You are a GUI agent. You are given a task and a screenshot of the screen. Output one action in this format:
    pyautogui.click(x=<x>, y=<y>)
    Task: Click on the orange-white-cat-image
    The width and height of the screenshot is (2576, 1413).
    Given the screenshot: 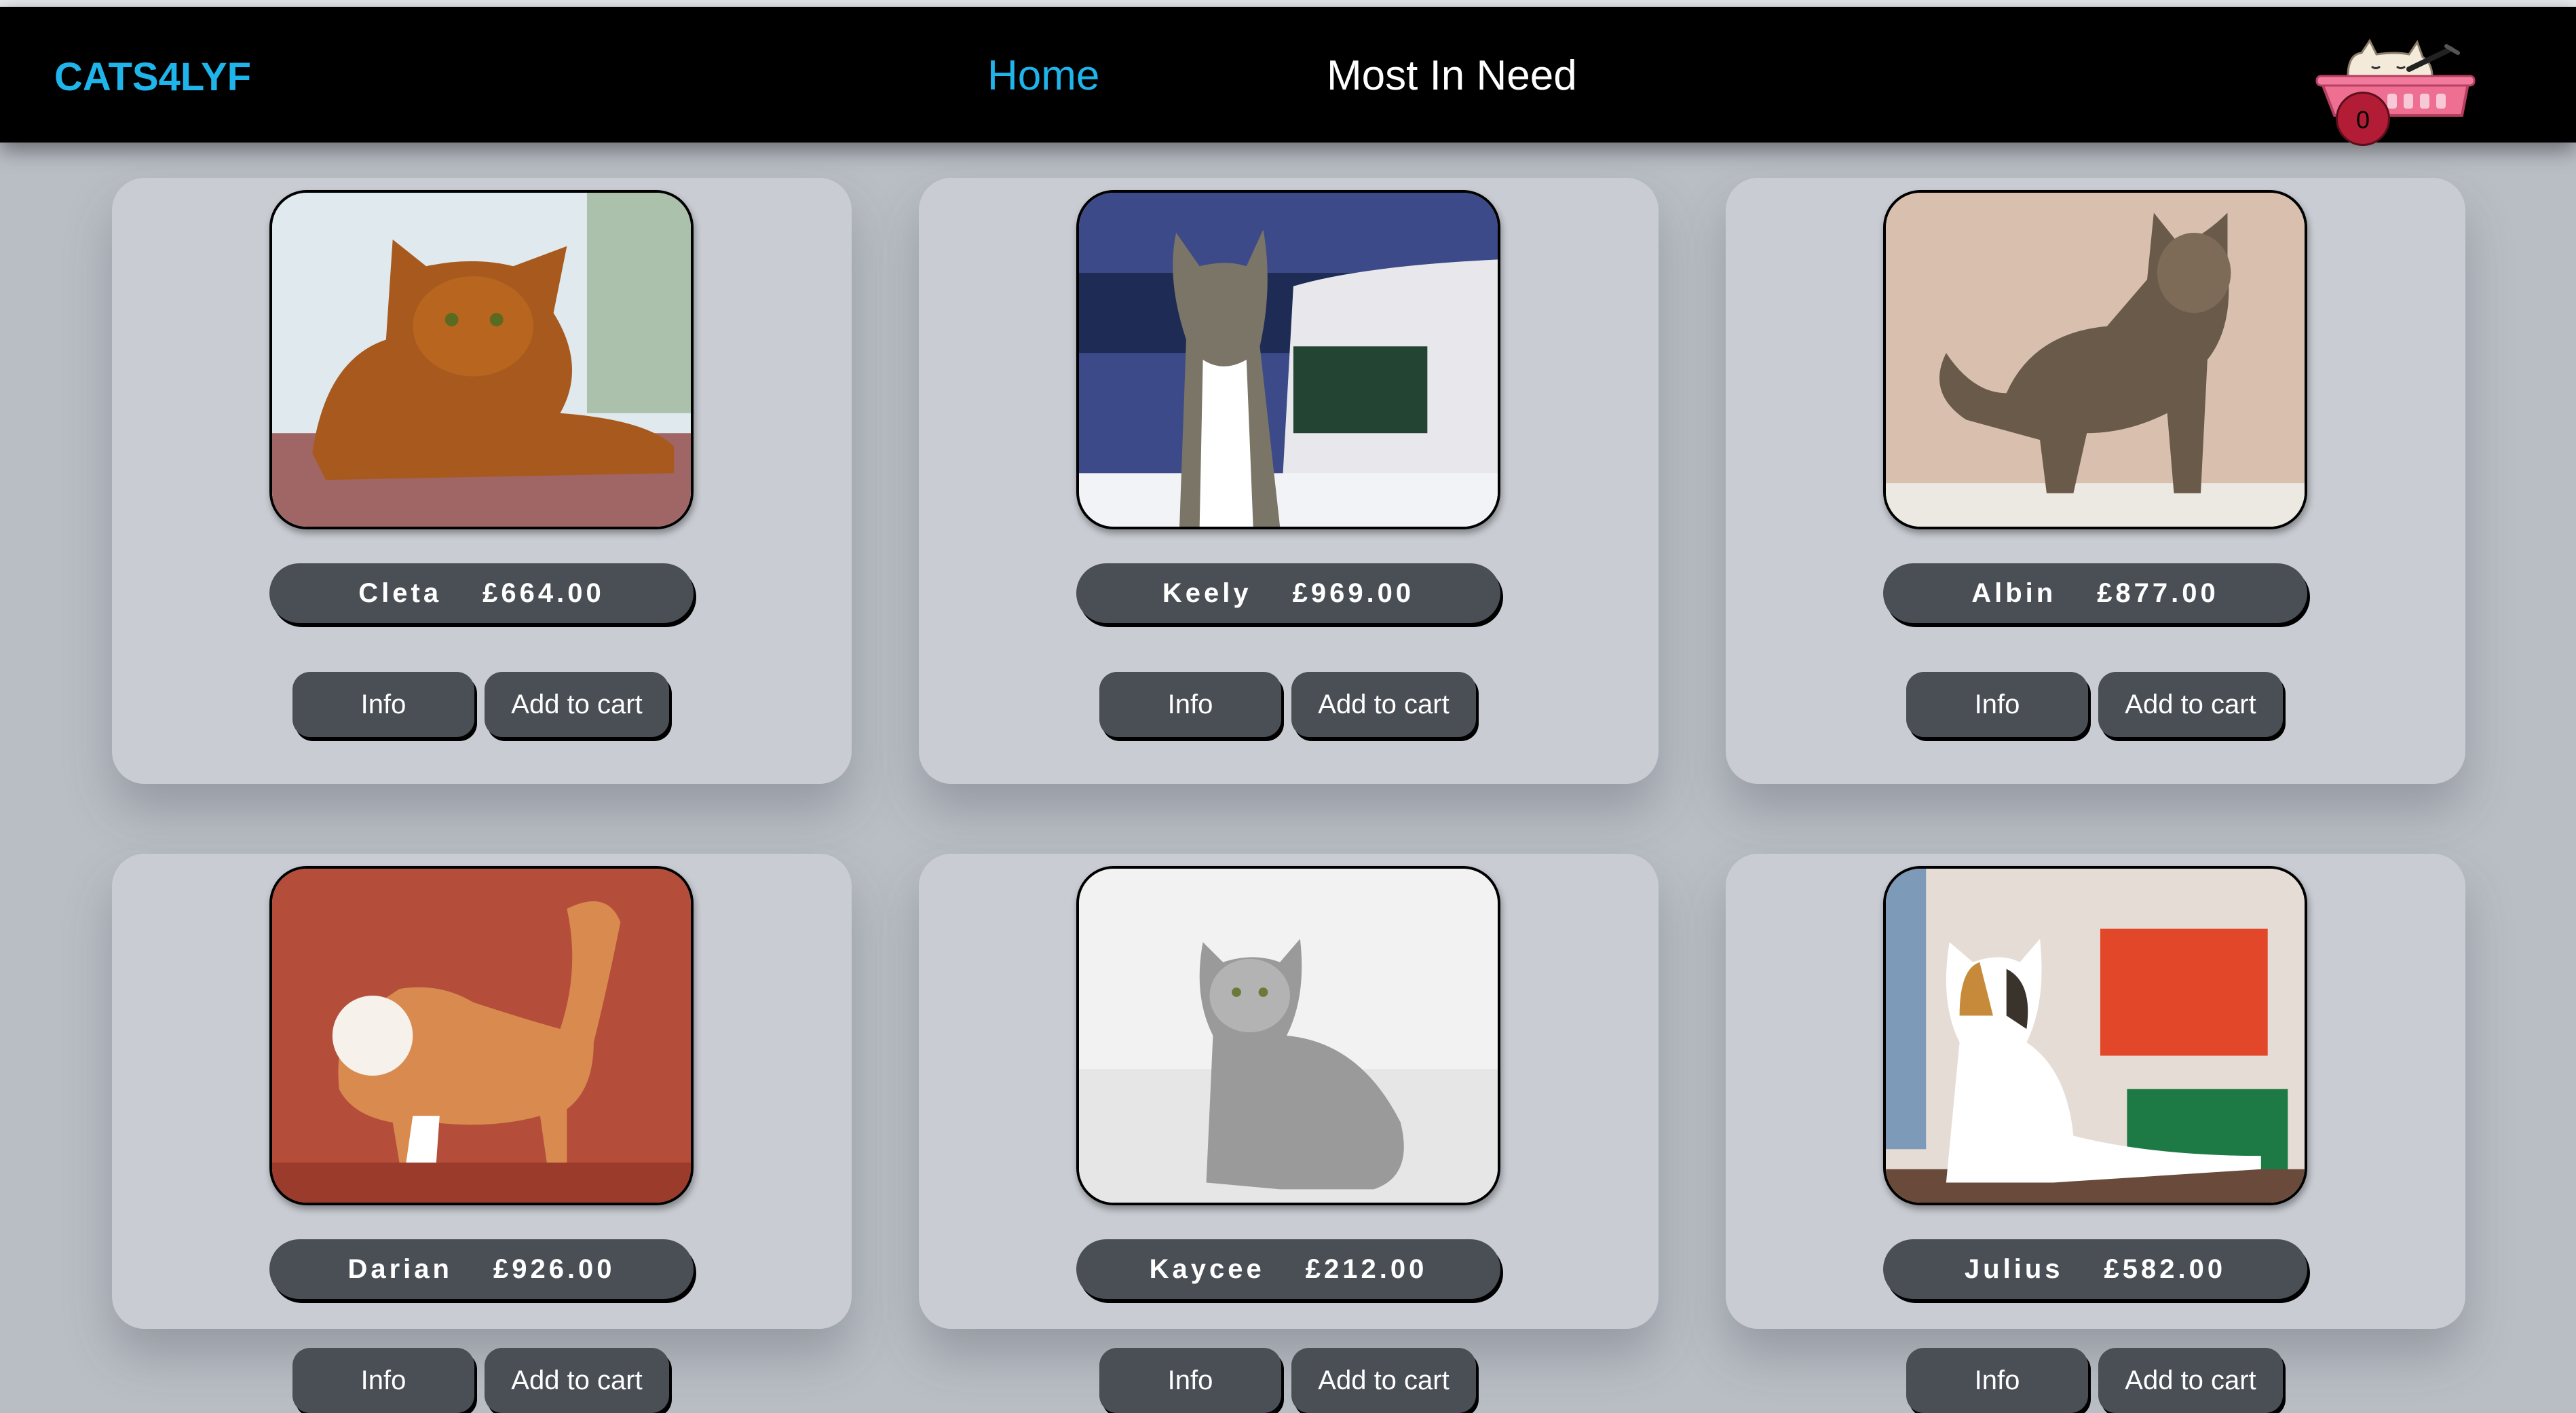 What is the action you would take?
    pyautogui.click(x=481, y=1036)
    